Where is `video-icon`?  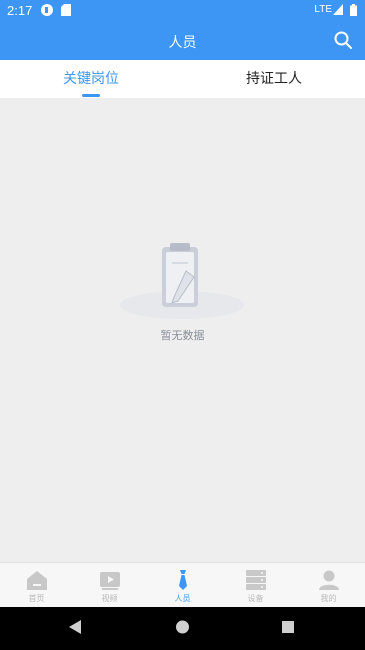
video-icon is located at coordinates (110, 581).